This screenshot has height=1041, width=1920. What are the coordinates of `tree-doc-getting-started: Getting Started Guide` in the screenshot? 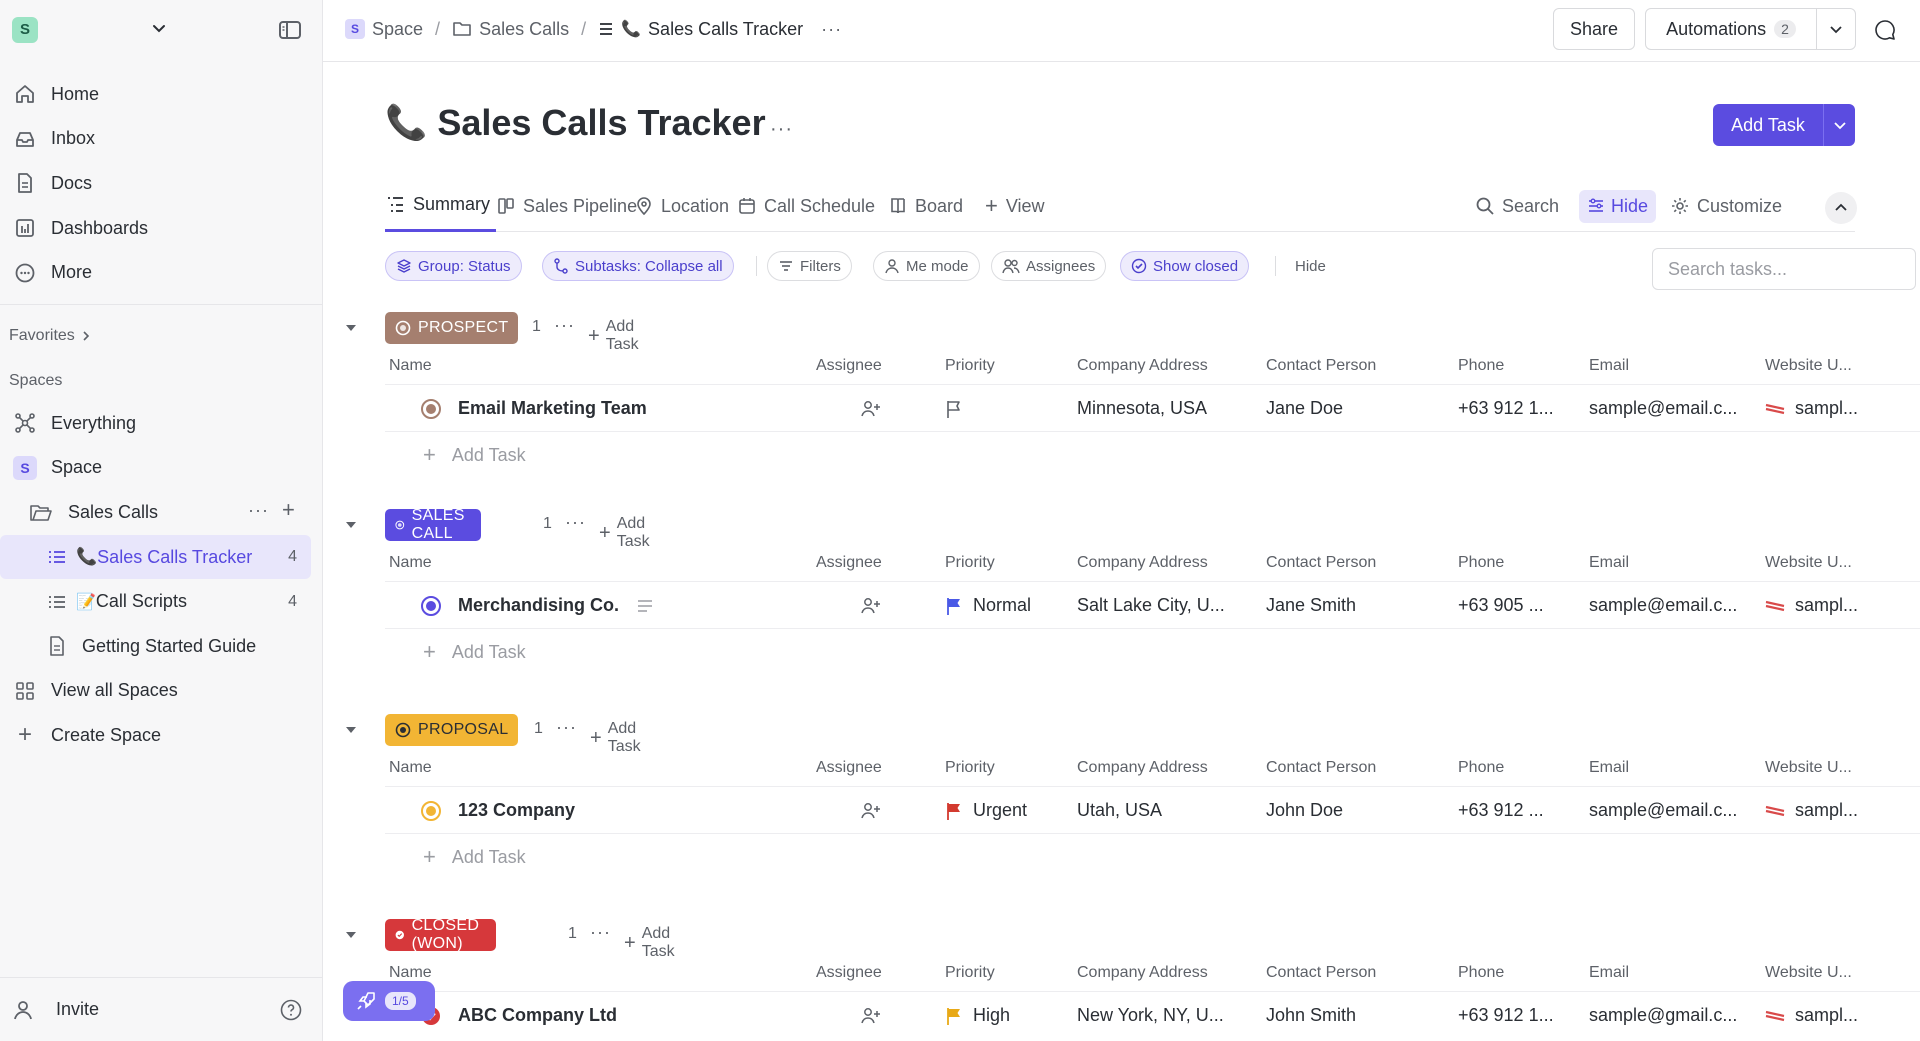 It's located at (161, 646).